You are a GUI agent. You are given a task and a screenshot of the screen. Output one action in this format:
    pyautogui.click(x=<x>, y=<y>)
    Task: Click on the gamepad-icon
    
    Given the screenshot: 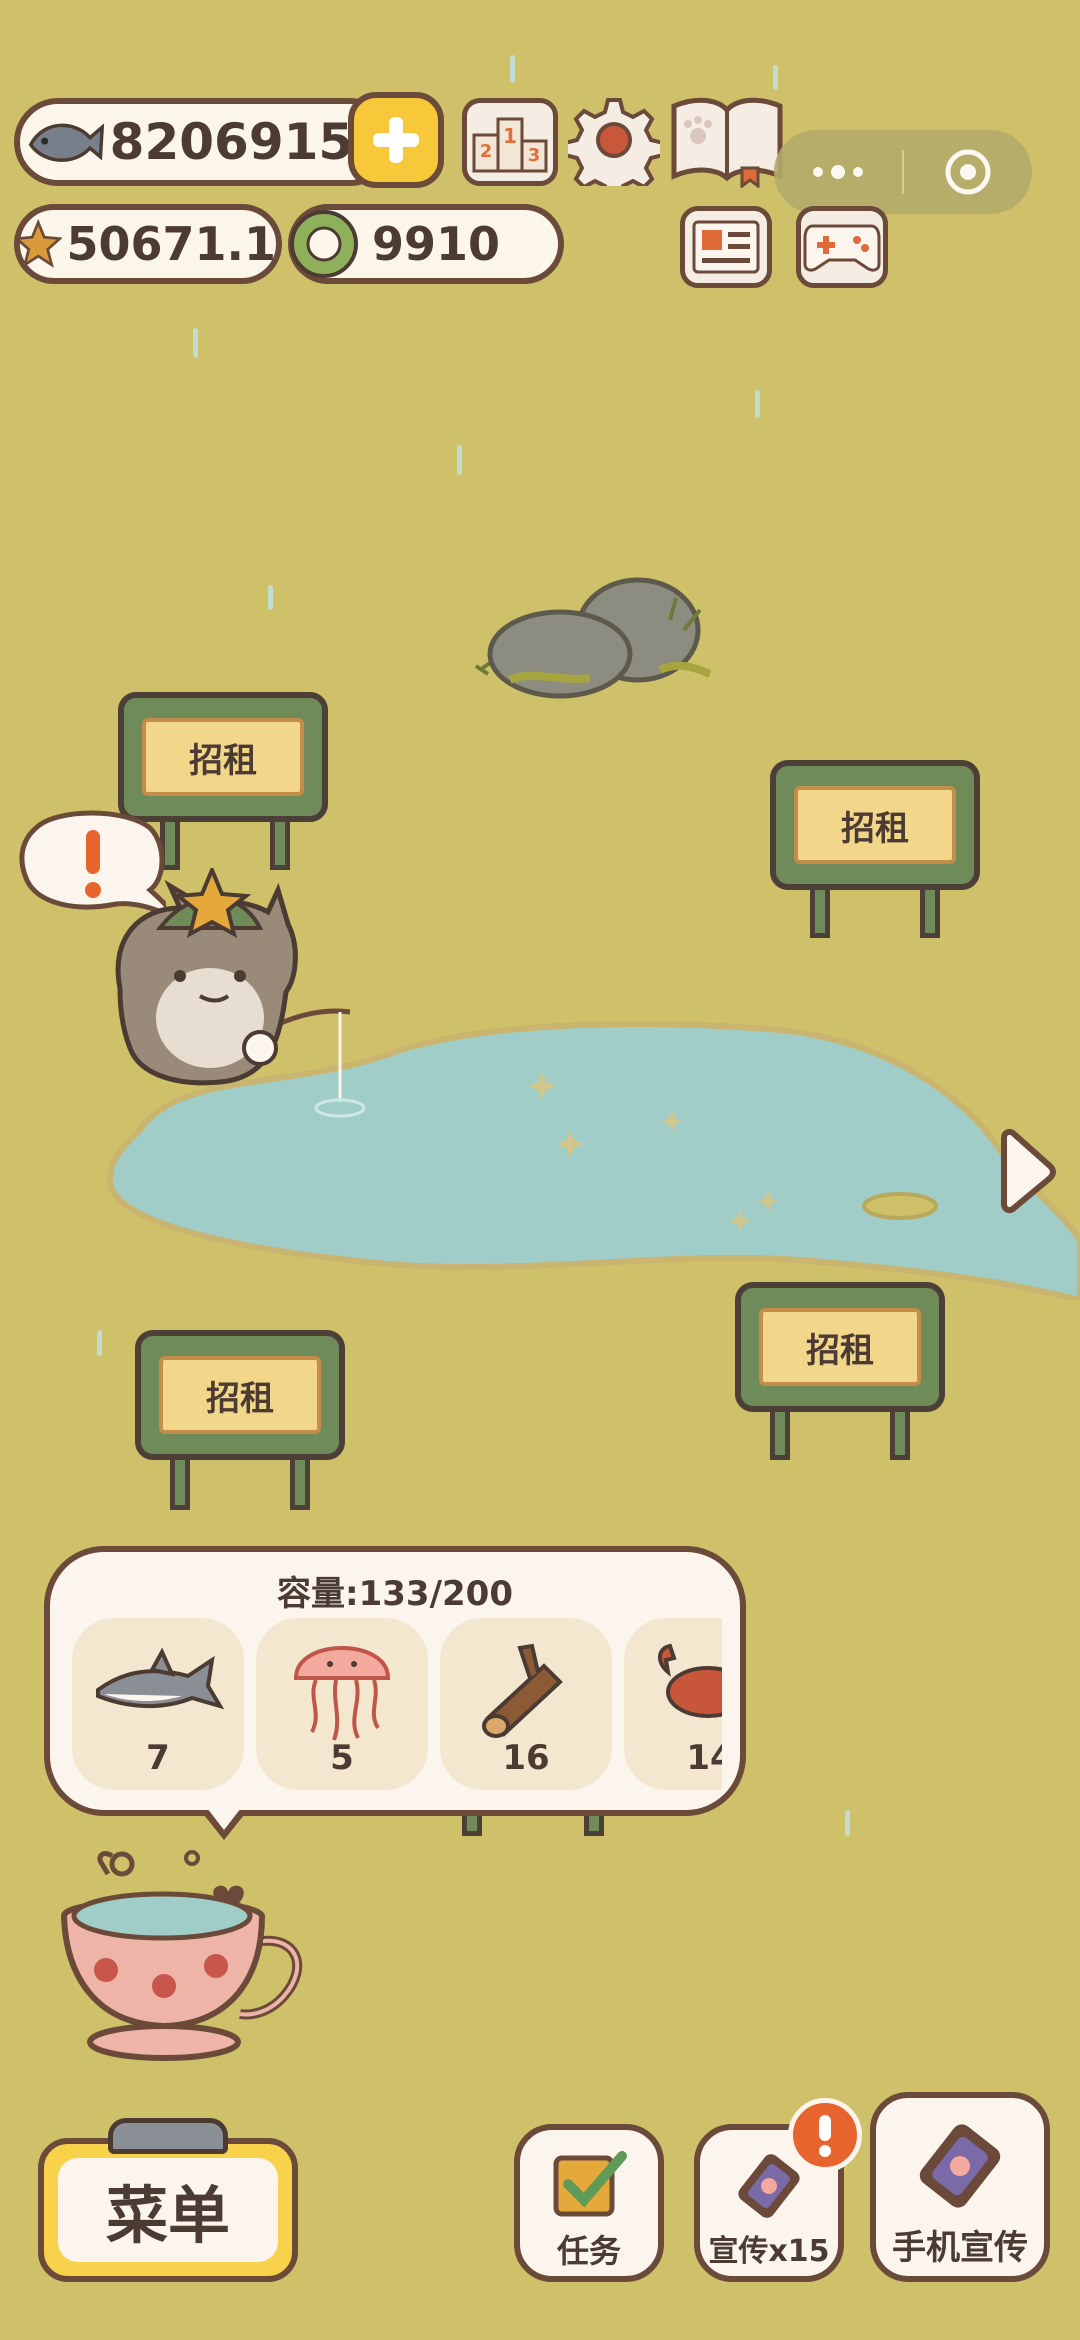 What is the action you would take?
    pyautogui.click(x=842, y=248)
    